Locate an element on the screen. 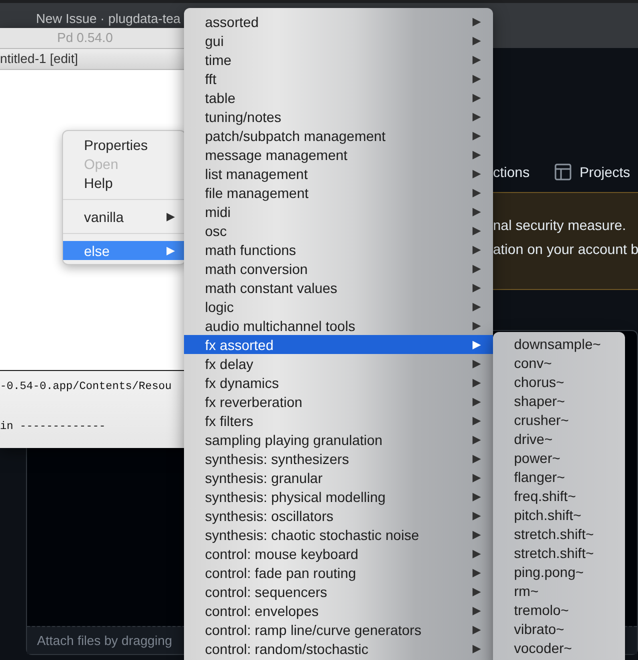 The image size is (638, 660). banner-text: ation on your account b is located at coordinates (565, 249).